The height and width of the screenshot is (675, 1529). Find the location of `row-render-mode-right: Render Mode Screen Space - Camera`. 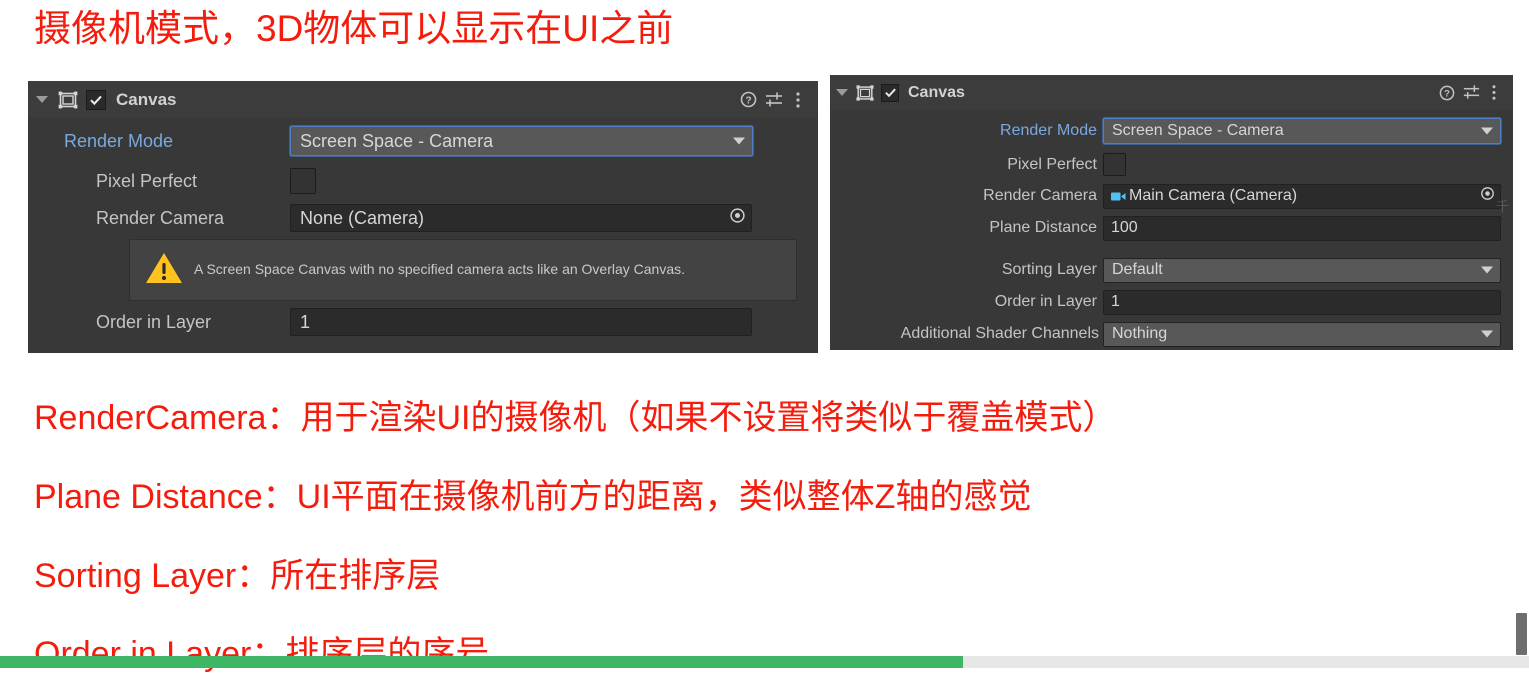

row-render-mode-right: Render Mode Screen Space - Camera is located at coordinates (1171, 131).